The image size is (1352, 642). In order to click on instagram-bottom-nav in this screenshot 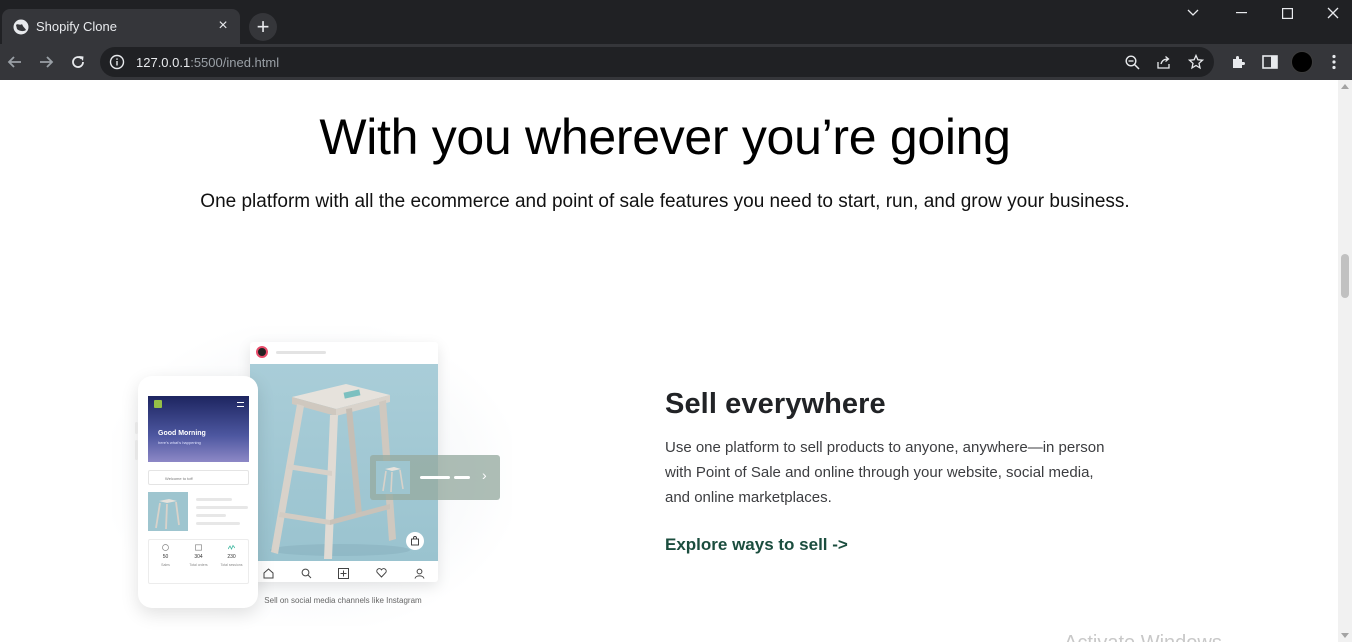, I will do `click(344, 573)`.